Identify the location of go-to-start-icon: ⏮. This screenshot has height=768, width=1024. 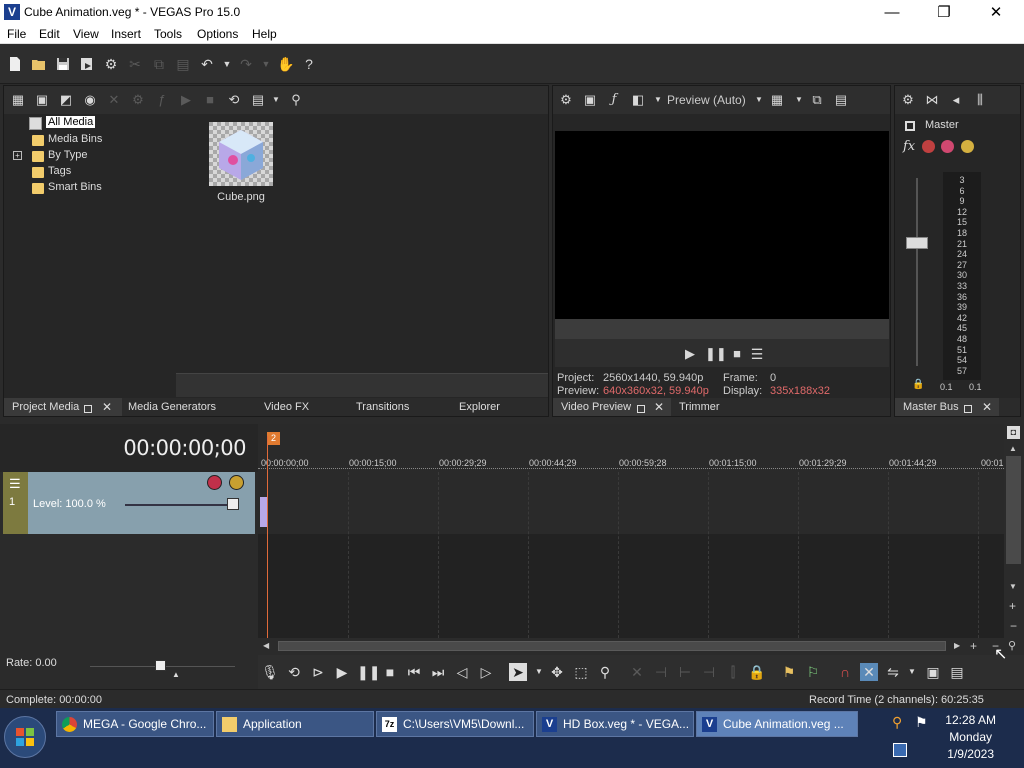
(414, 672).